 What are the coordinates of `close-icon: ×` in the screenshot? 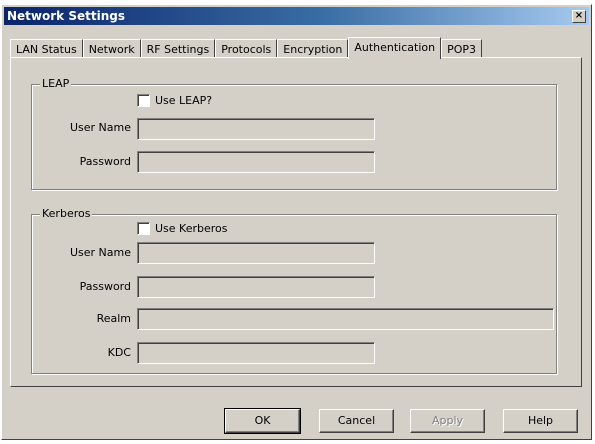 It's located at (579, 16).